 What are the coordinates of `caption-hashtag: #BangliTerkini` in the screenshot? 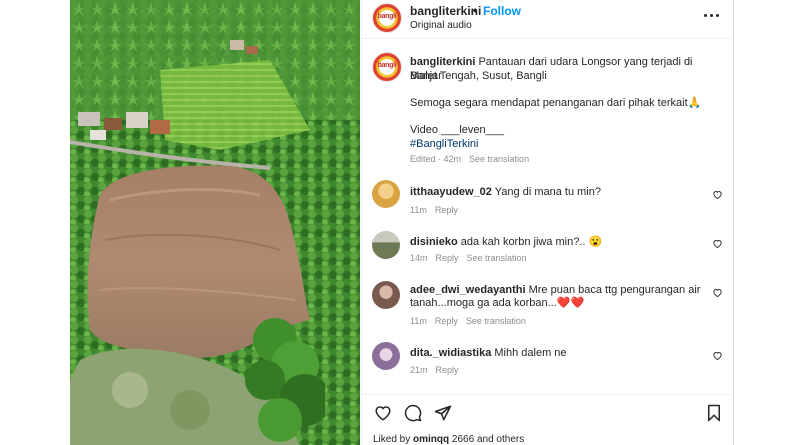 It's located at (562, 144).